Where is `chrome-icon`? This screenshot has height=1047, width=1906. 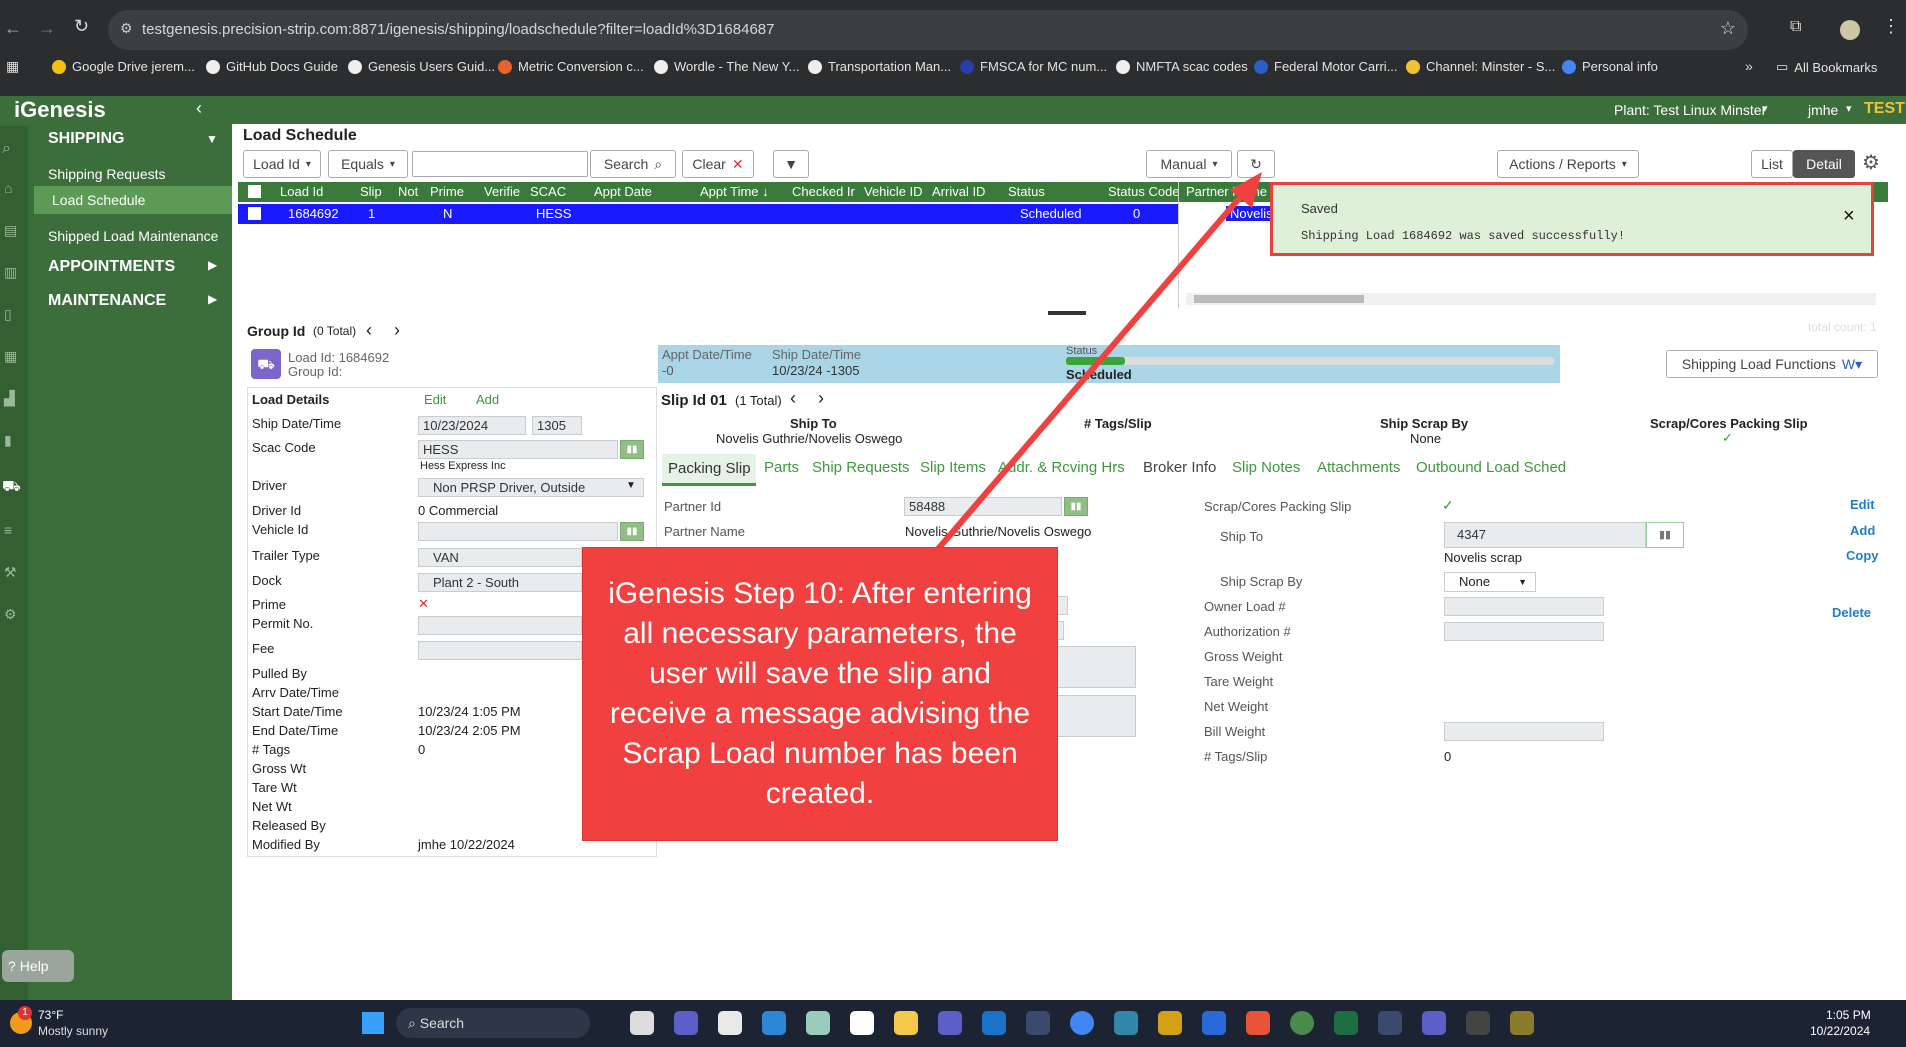 chrome-icon is located at coordinates (1302, 1023).